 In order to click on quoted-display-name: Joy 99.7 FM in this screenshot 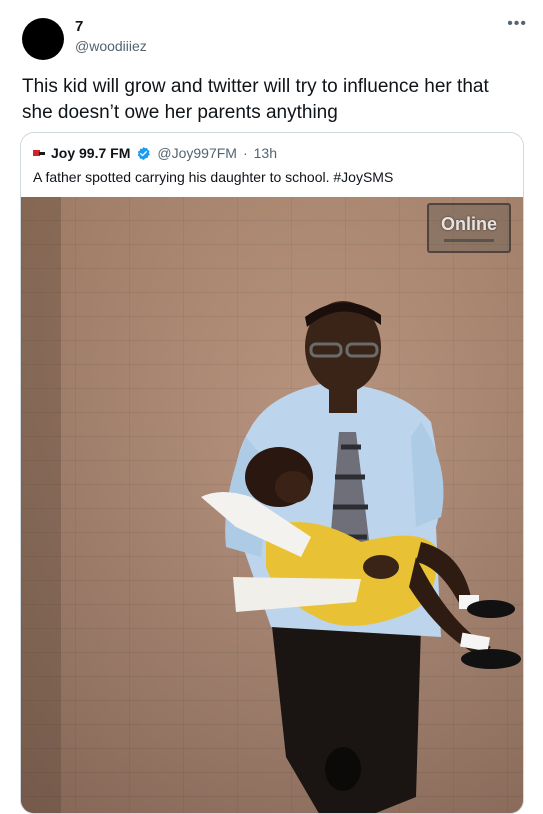, I will do `click(90, 153)`.